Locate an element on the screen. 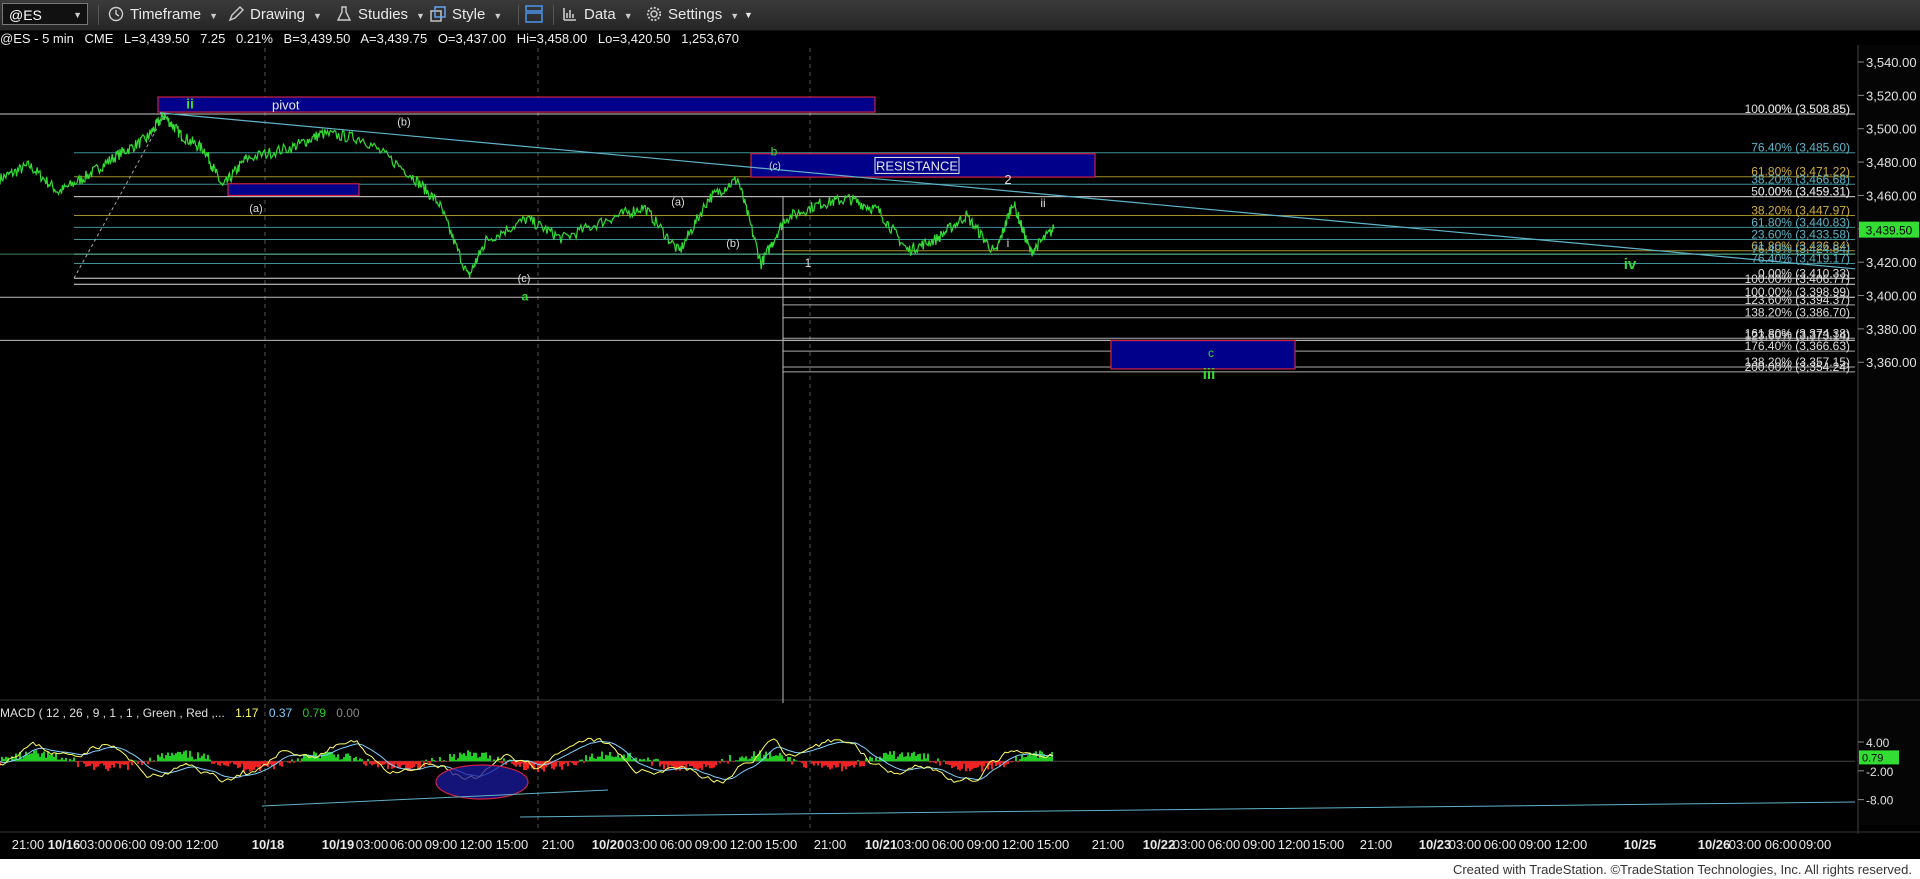 The height and width of the screenshot is (879, 1920). y-tick-label: 3,380.00 is located at coordinates (1891, 329).